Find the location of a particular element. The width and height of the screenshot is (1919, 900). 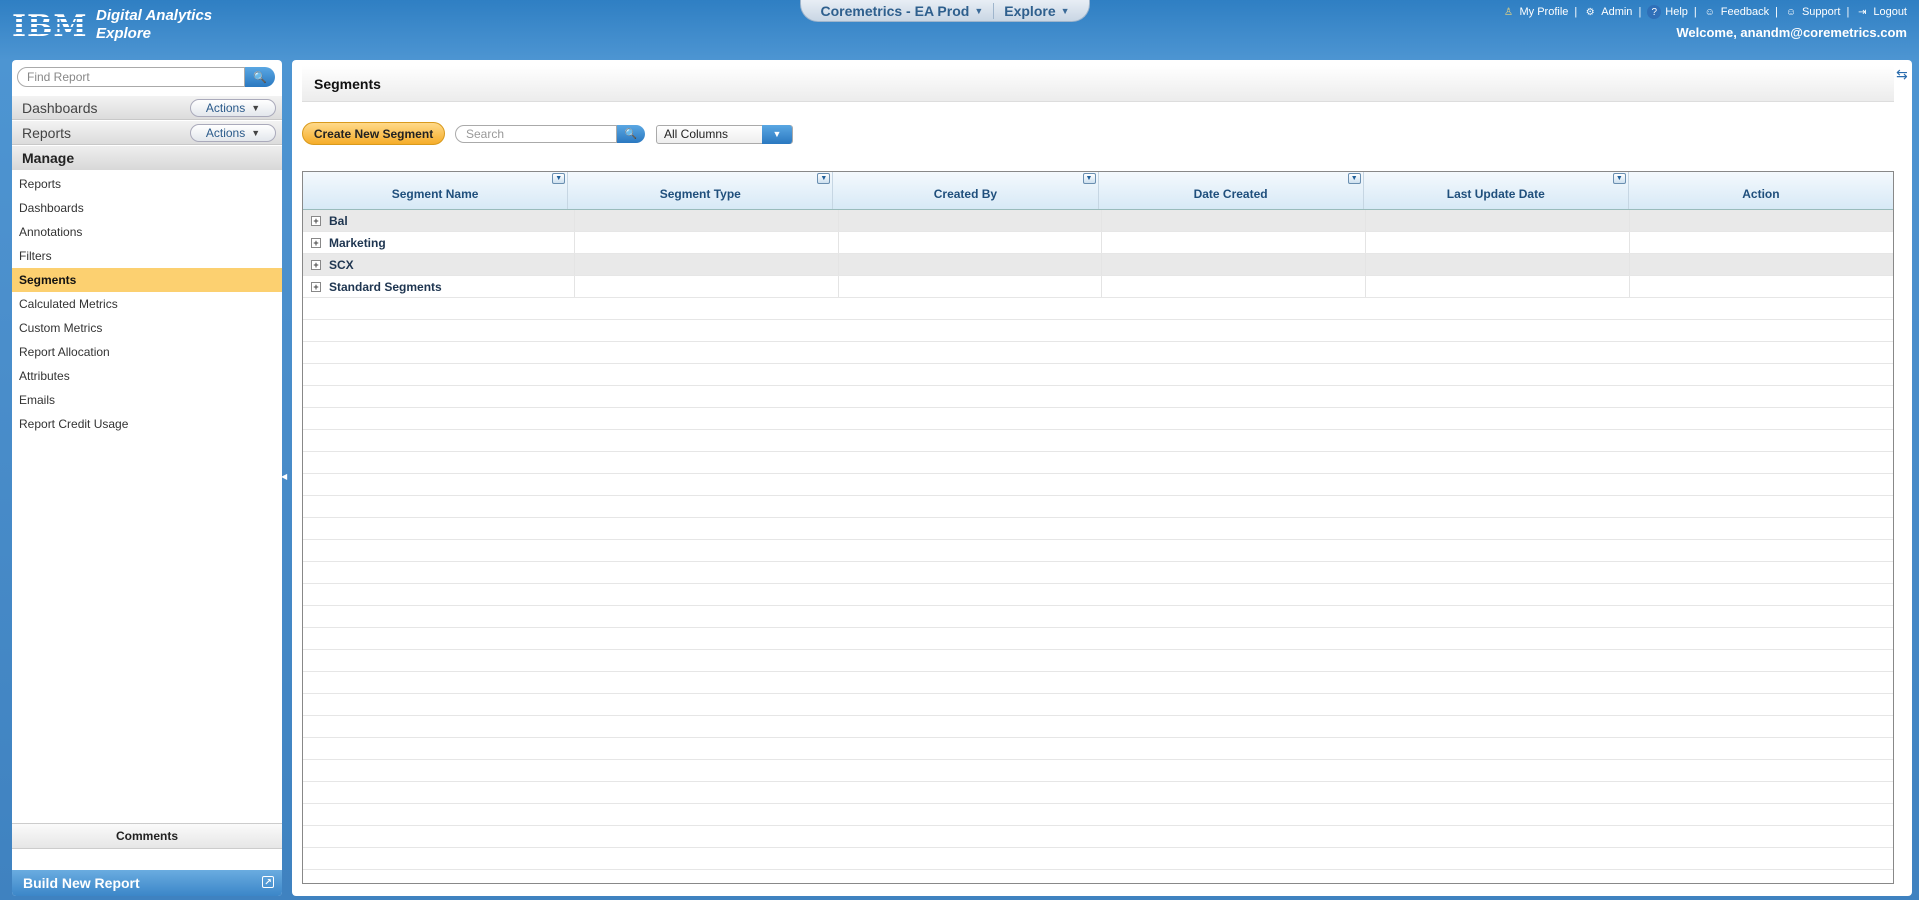

manage-item-calculated-metrics: Calculated Metrics is located at coordinates (147, 304).